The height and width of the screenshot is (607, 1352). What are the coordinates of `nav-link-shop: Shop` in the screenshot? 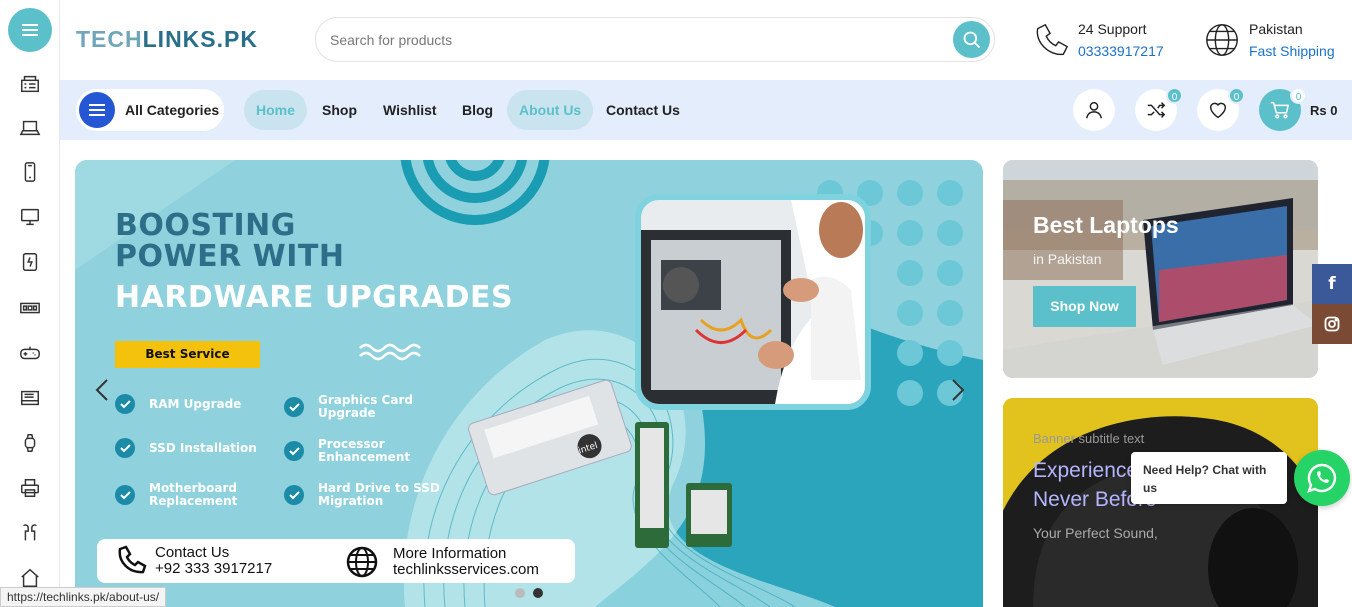 It's located at (339, 110).